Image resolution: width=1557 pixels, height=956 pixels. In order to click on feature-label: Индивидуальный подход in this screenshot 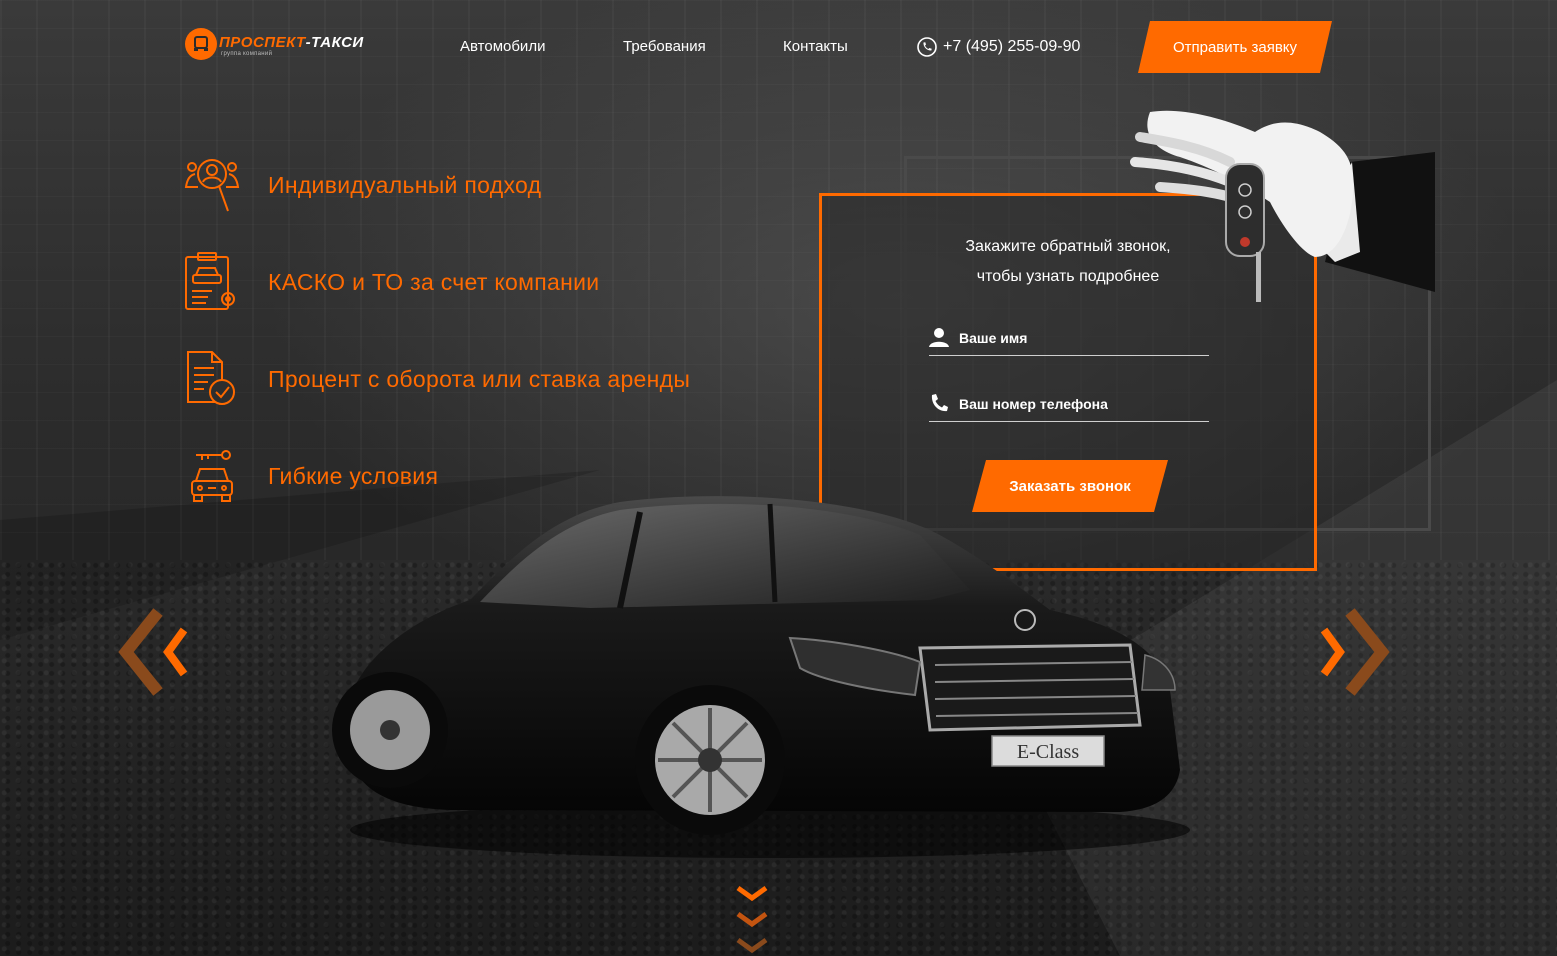, I will do `click(405, 185)`.